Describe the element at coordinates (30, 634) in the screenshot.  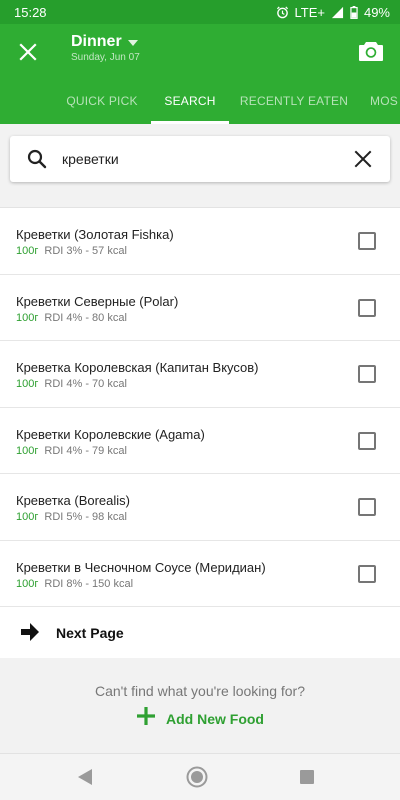
I see `arrow-right-icon` at that location.